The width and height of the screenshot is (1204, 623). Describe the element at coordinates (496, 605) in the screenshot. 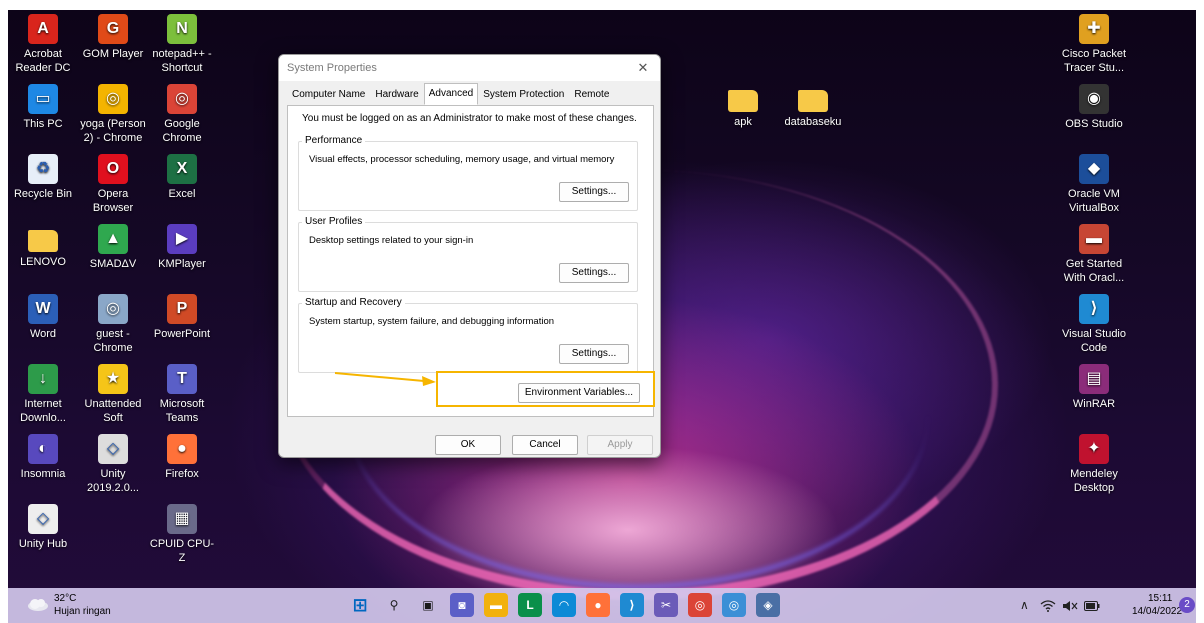

I see `file-explorer-icon: ▬` at that location.